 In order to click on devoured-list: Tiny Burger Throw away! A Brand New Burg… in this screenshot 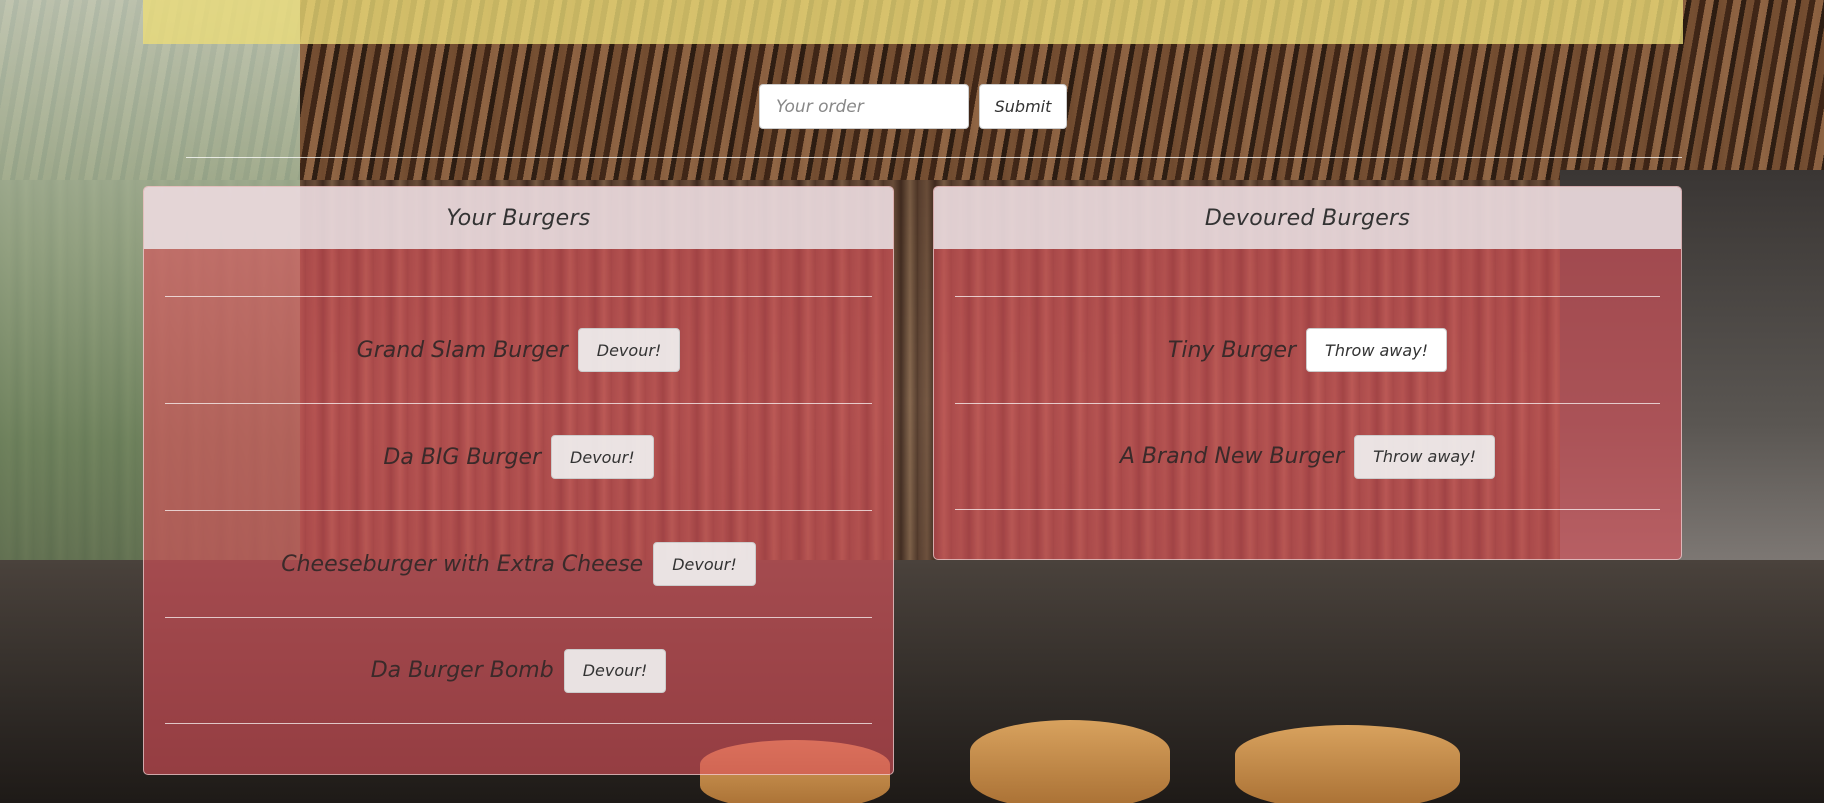, I will do `click(1307, 403)`.